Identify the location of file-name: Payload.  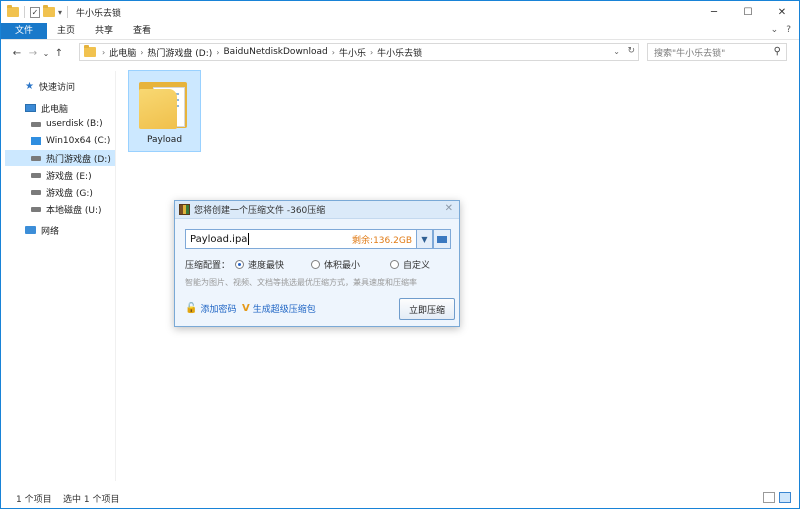
(164, 140).